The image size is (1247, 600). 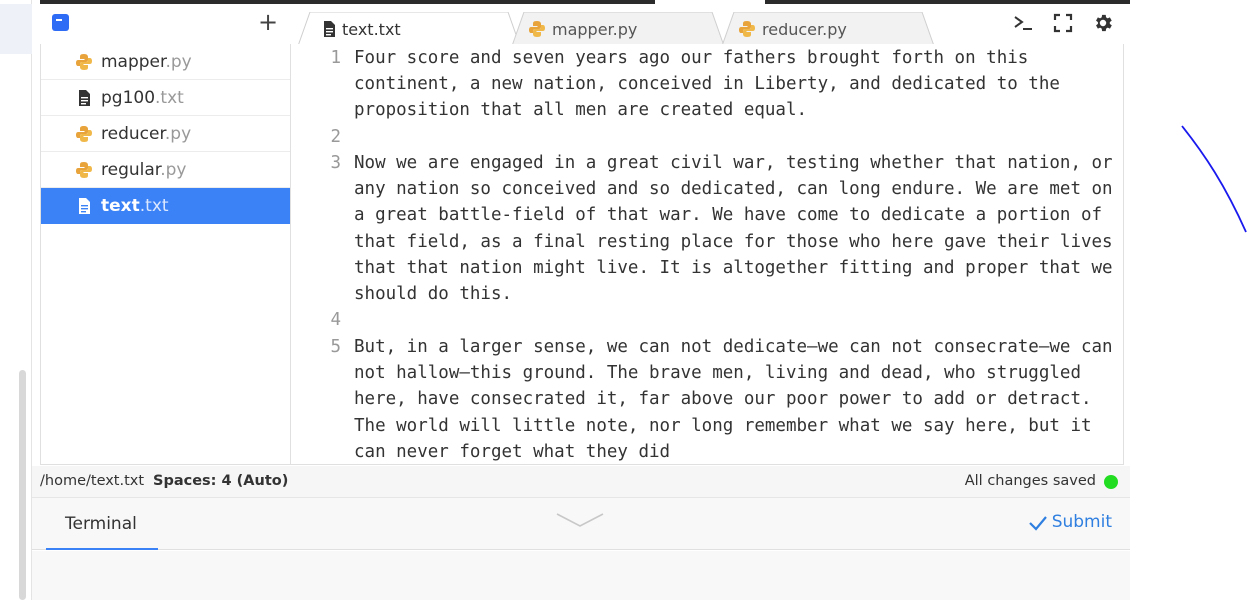 I want to click on tab-text-txt: text.txt, so click(x=409, y=29).